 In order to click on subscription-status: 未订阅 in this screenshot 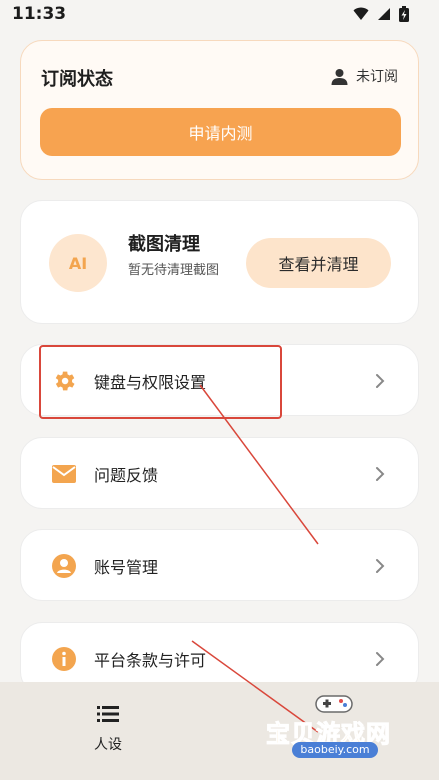, I will do `click(364, 76)`.